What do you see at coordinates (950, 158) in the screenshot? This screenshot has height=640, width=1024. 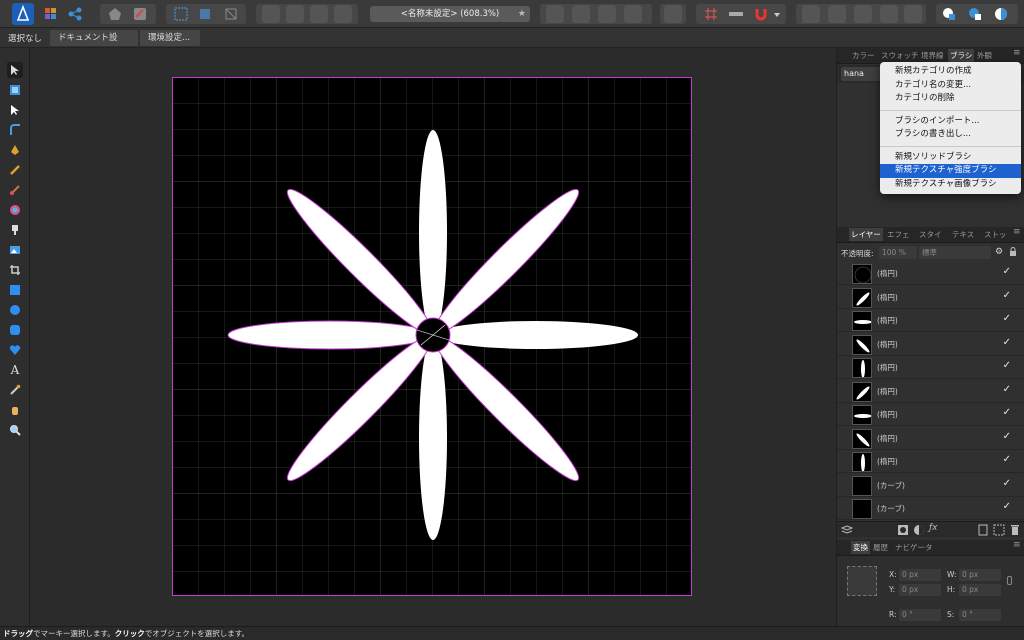 I see `menu-item-new-solid-brush: 新規ソリッドブラシ` at bounding box center [950, 158].